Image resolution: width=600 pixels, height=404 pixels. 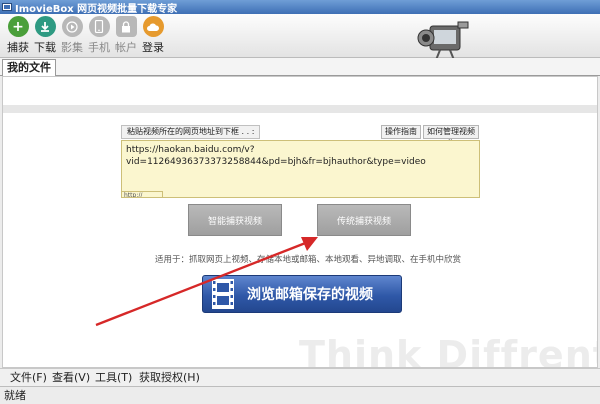 I want to click on smart-capture-button: 智能捕获视频, so click(x=235, y=220).